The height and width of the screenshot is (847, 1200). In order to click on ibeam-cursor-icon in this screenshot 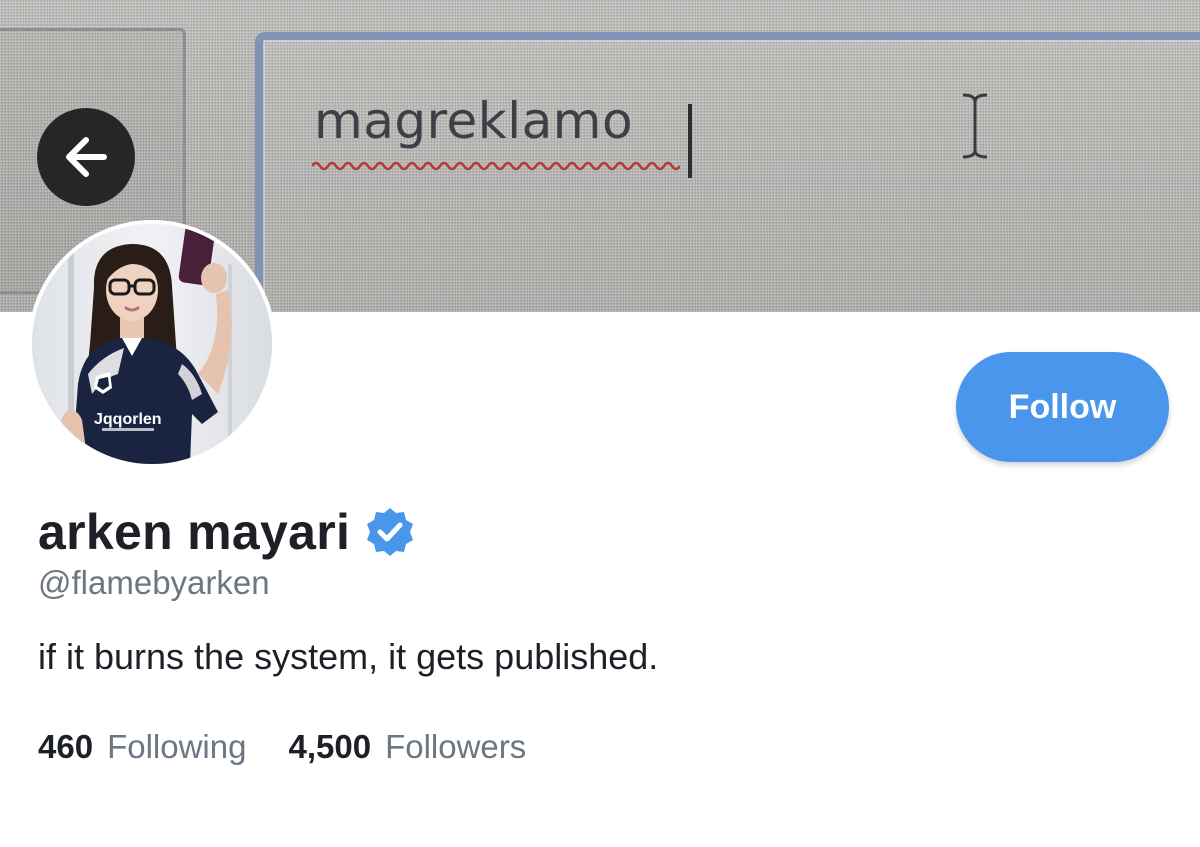, I will do `click(975, 126)`.